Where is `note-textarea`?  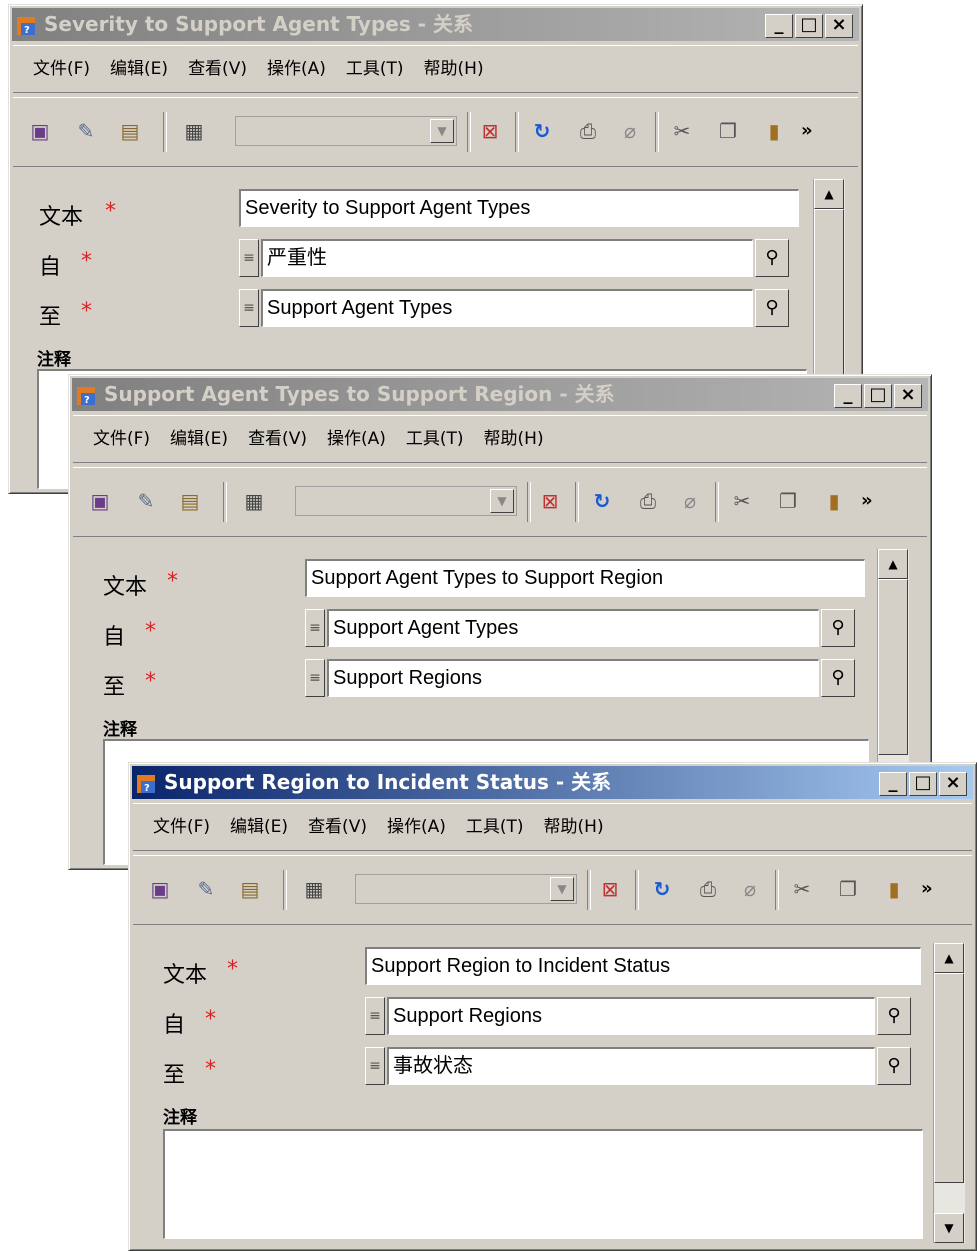
note-textarea is located at coordinates (543, 1184).